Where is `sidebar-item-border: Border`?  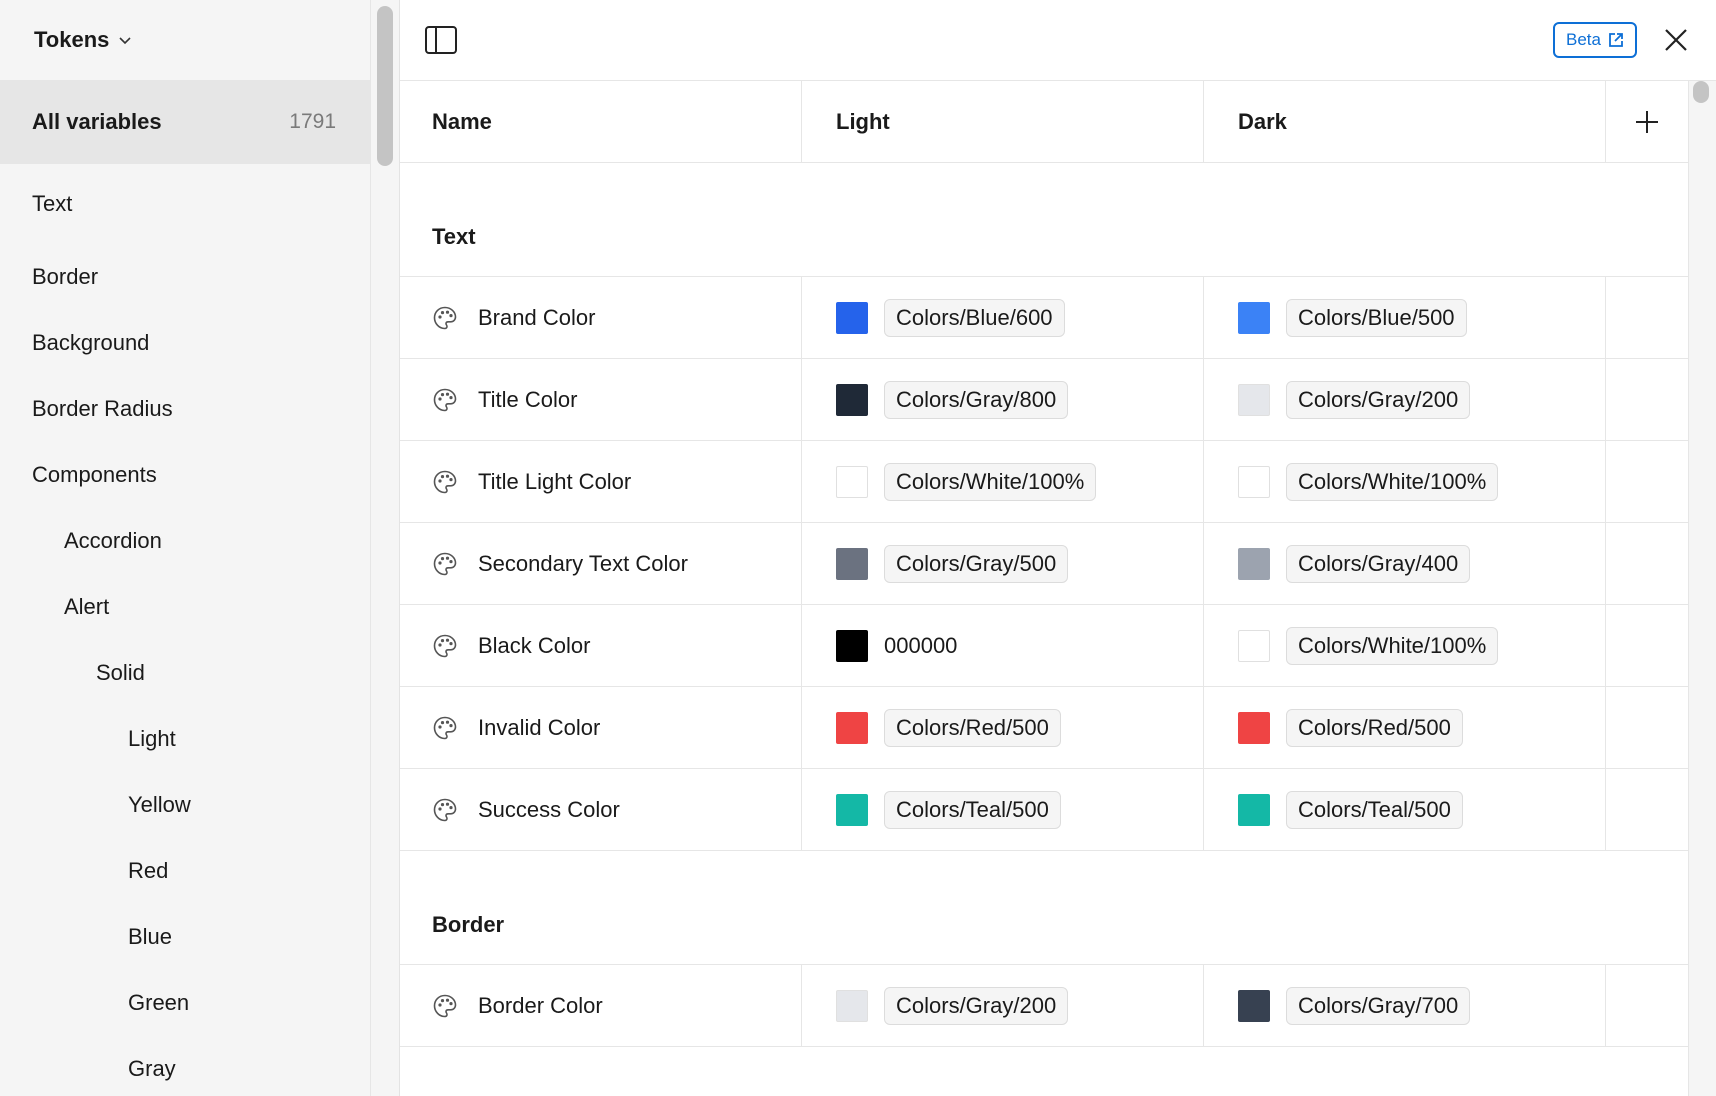 sidebar-item-border: Border is located at coordinates (185, 277).